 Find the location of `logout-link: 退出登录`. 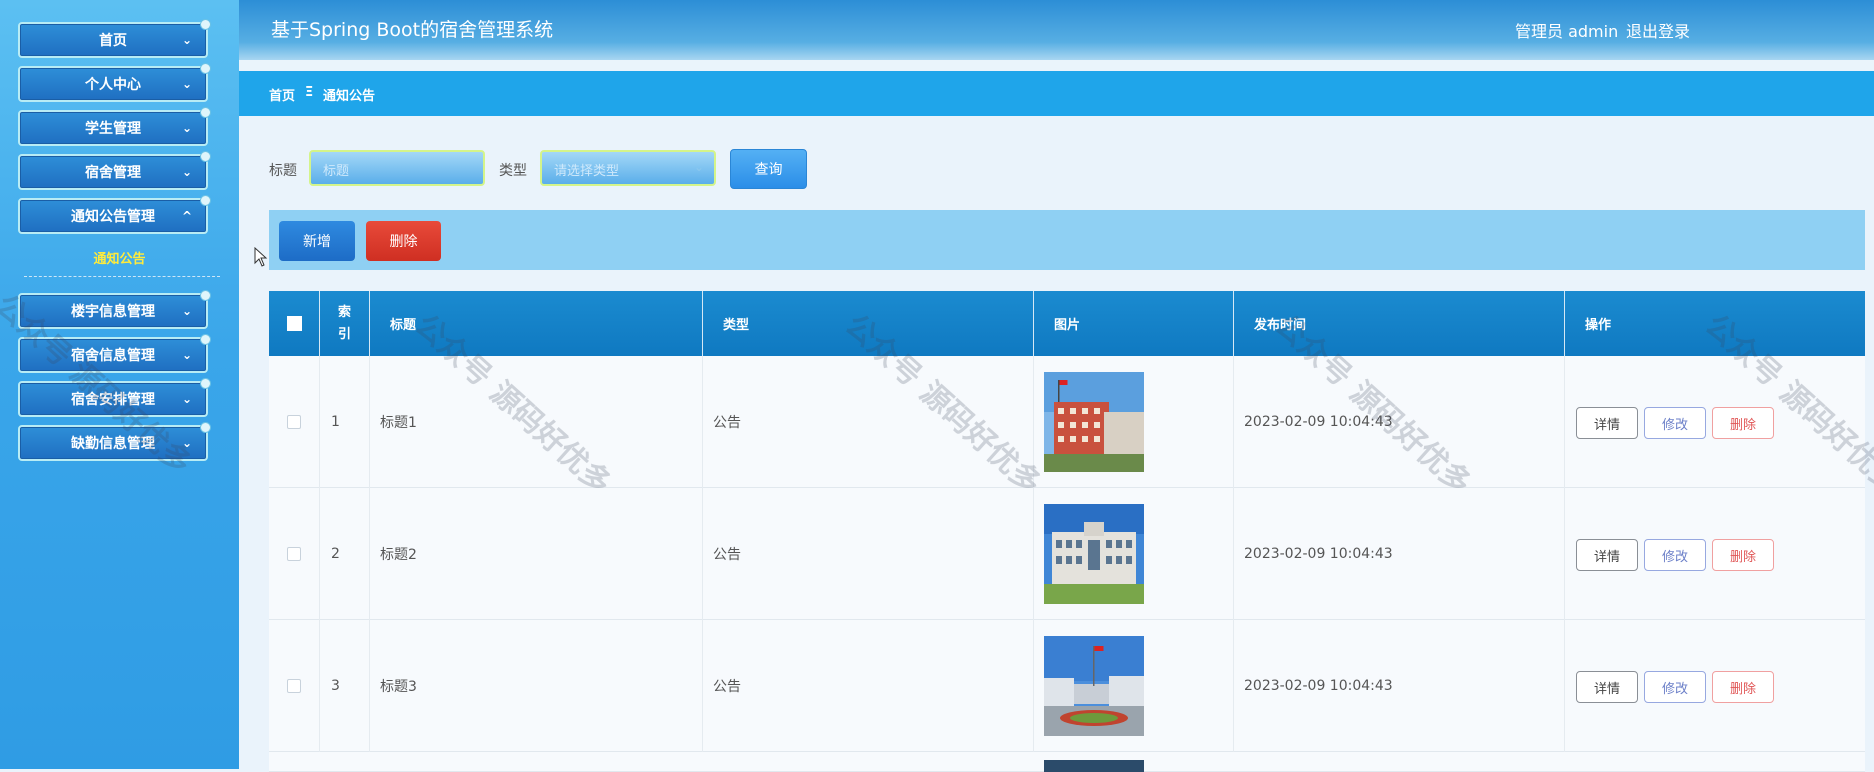

logout-link: 退出登录 is located at coordinates (1658, 30).